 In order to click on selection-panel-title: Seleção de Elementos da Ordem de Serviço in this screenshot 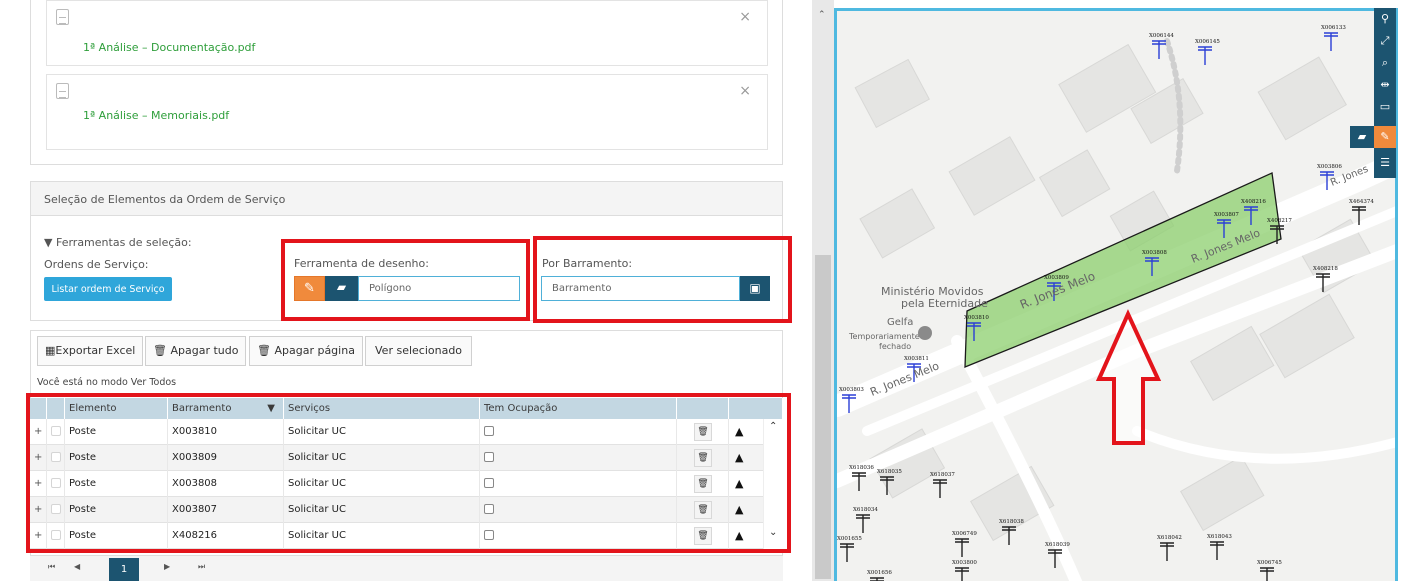, I will do `click(406, 199)`.